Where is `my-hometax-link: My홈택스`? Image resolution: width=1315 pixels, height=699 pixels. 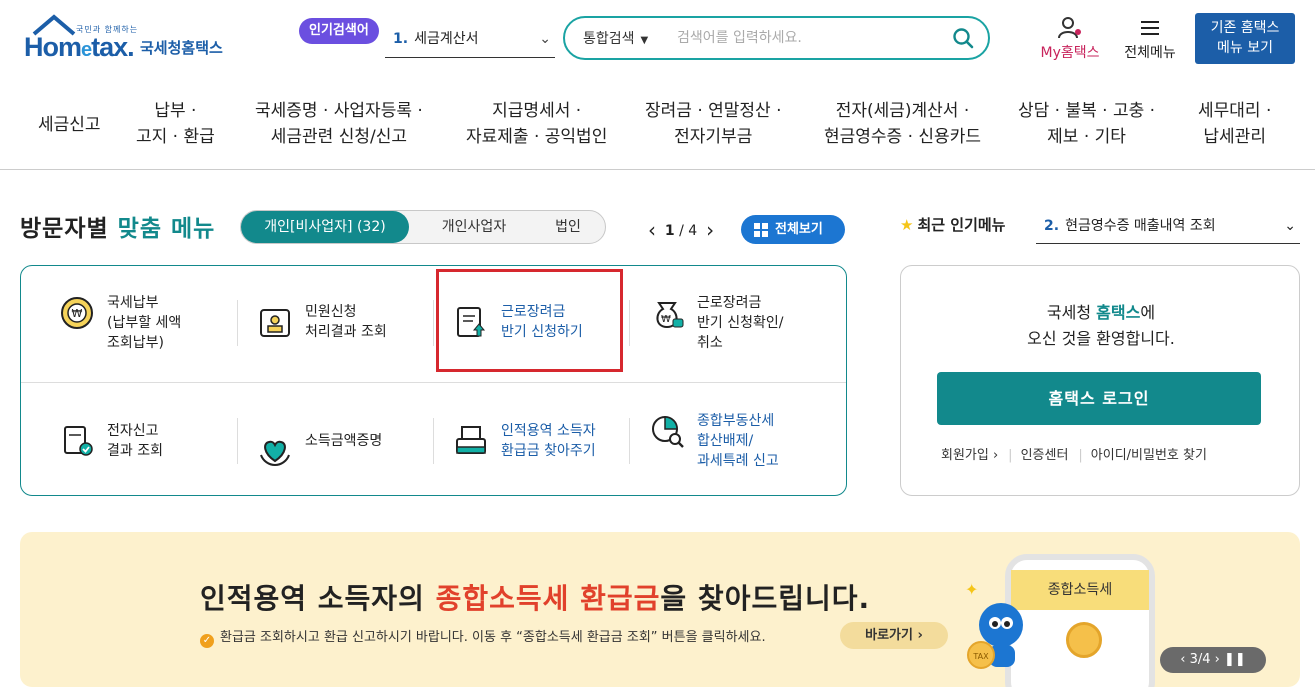
my-hometax-link: My홈택스 is located at coordinates (1070, 39).